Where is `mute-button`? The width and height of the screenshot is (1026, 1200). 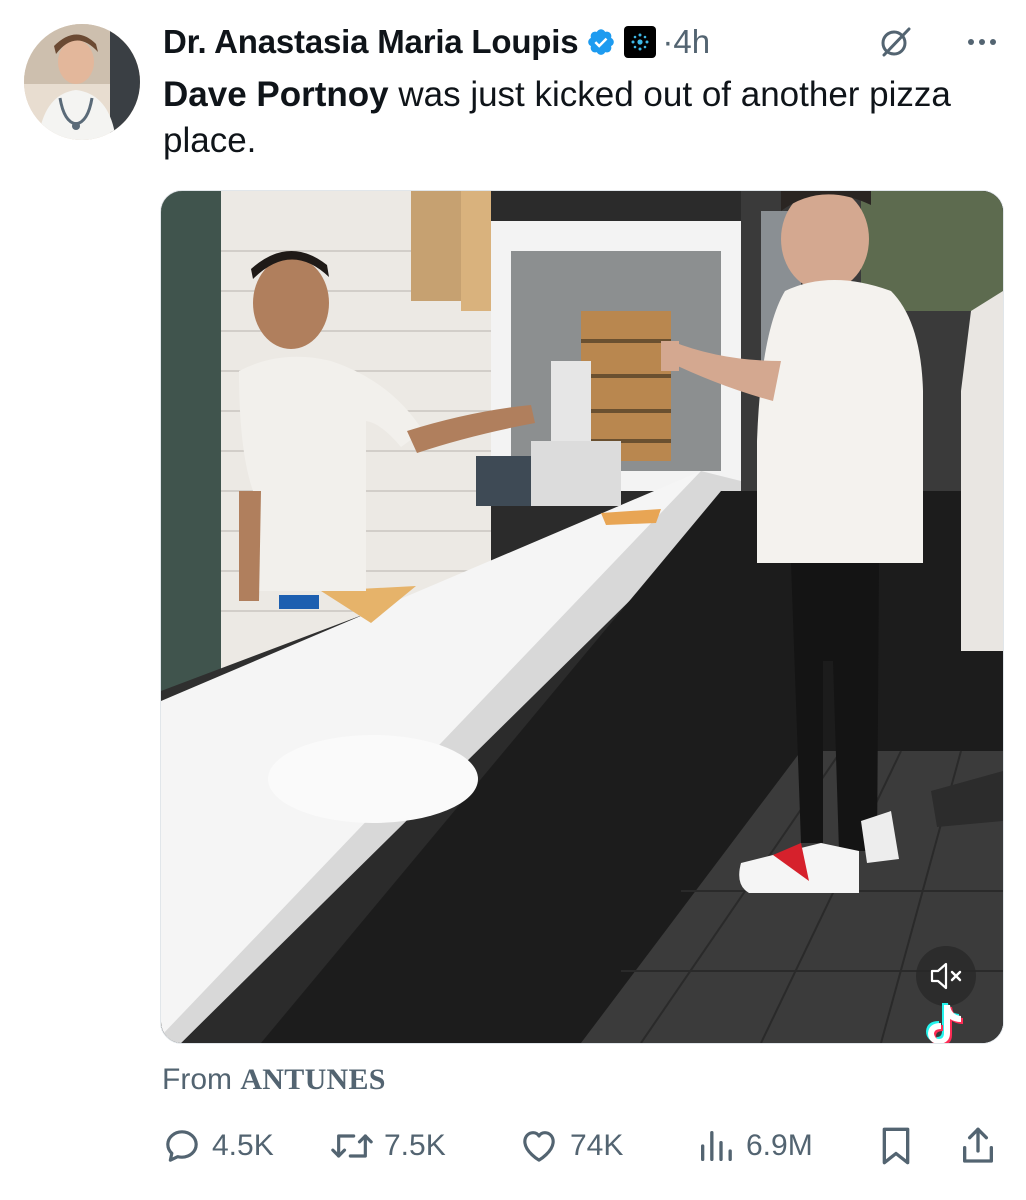 mute-button is located at coordinates (946, 976).